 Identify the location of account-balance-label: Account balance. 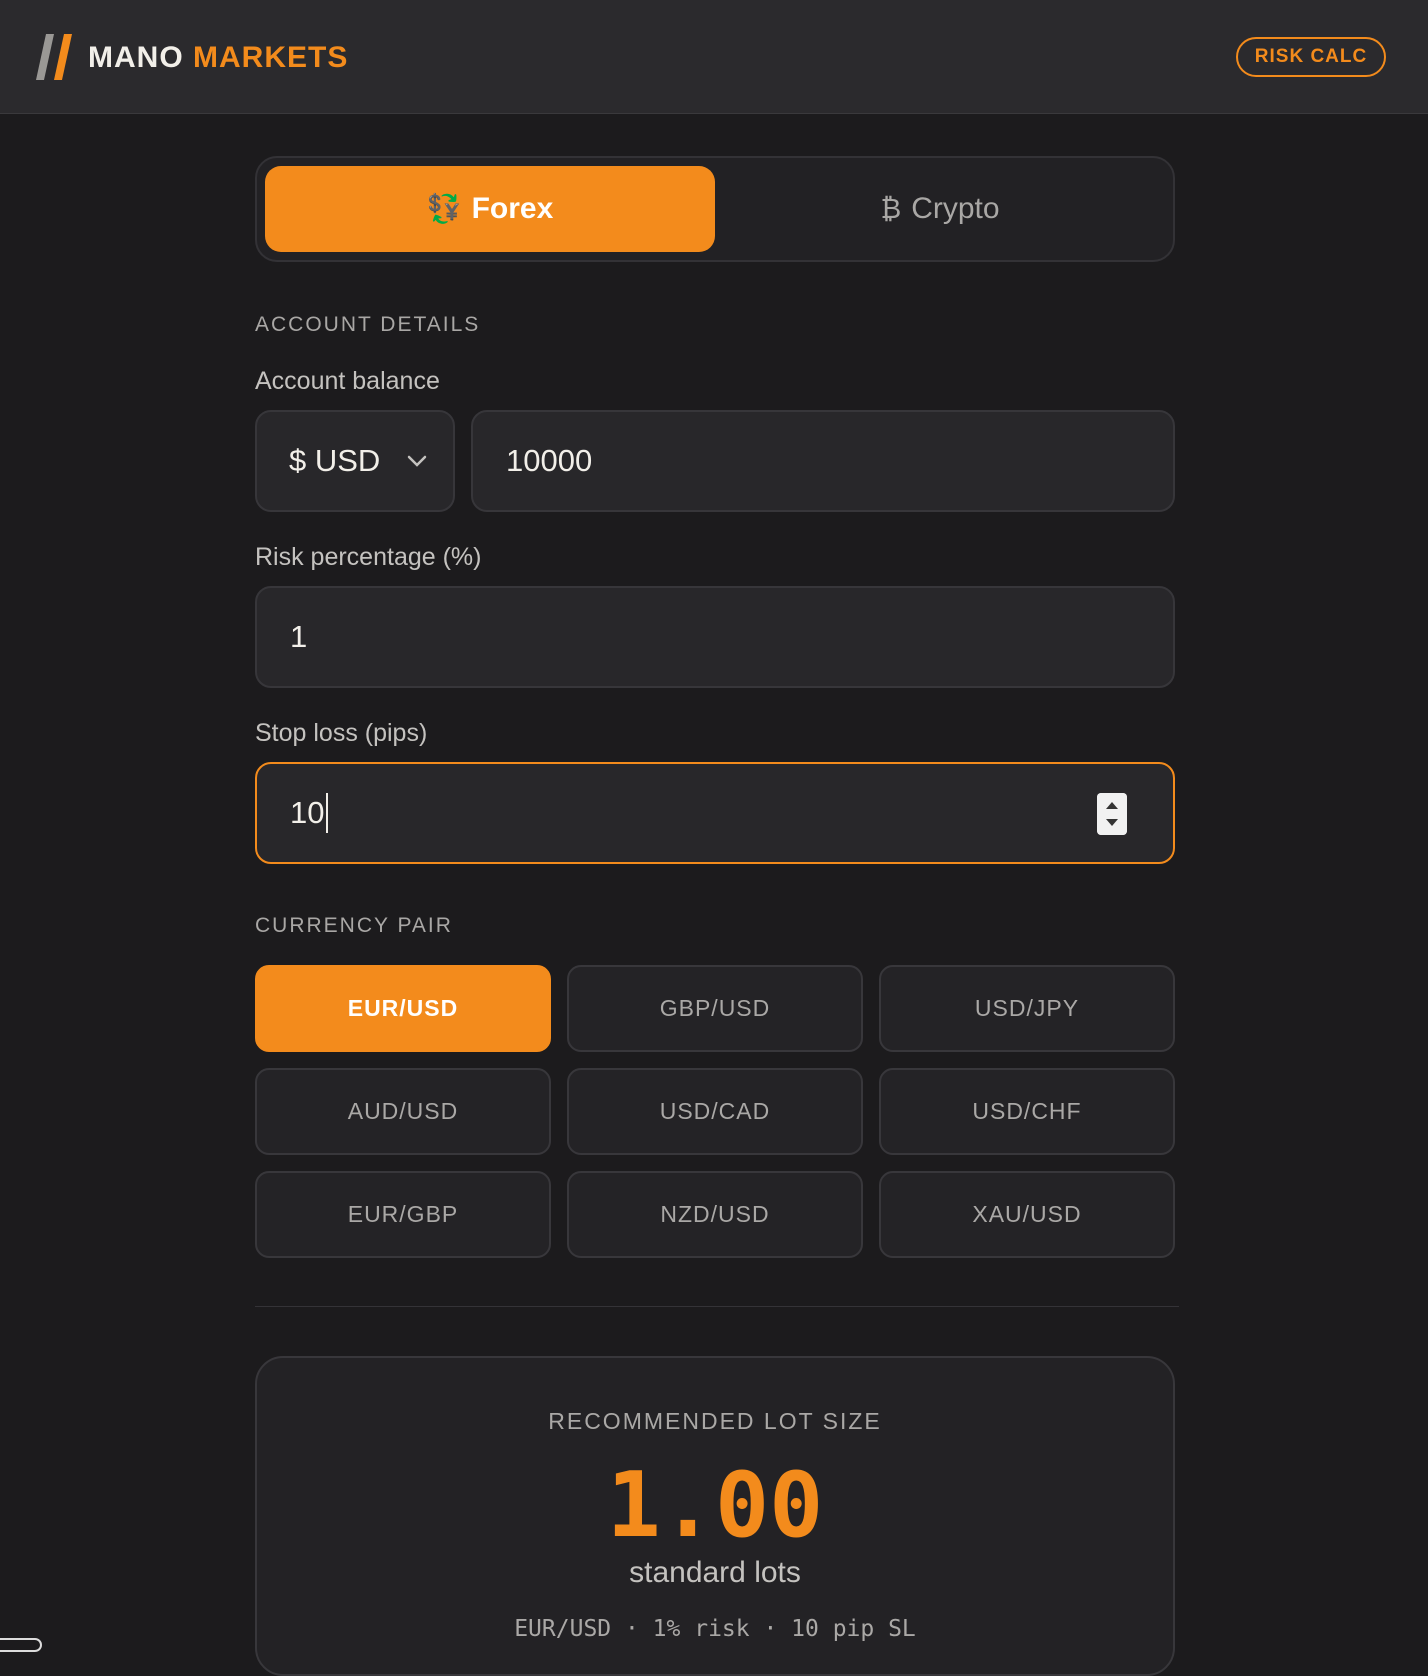
(347, 381).